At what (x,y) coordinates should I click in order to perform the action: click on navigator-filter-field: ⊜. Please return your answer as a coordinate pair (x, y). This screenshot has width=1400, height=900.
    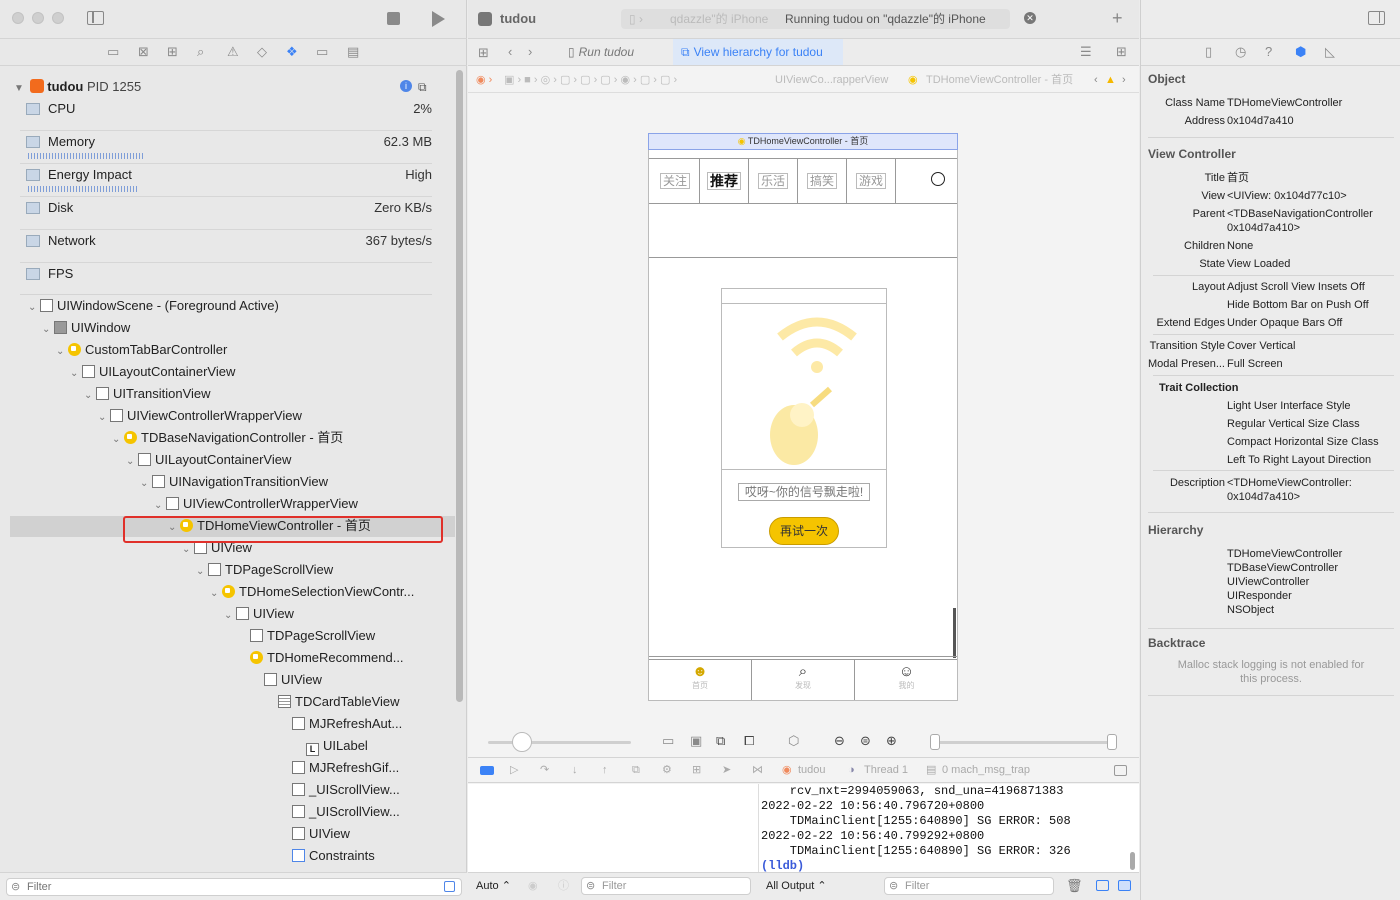
    Looking at the image, I should click on (234, 887).